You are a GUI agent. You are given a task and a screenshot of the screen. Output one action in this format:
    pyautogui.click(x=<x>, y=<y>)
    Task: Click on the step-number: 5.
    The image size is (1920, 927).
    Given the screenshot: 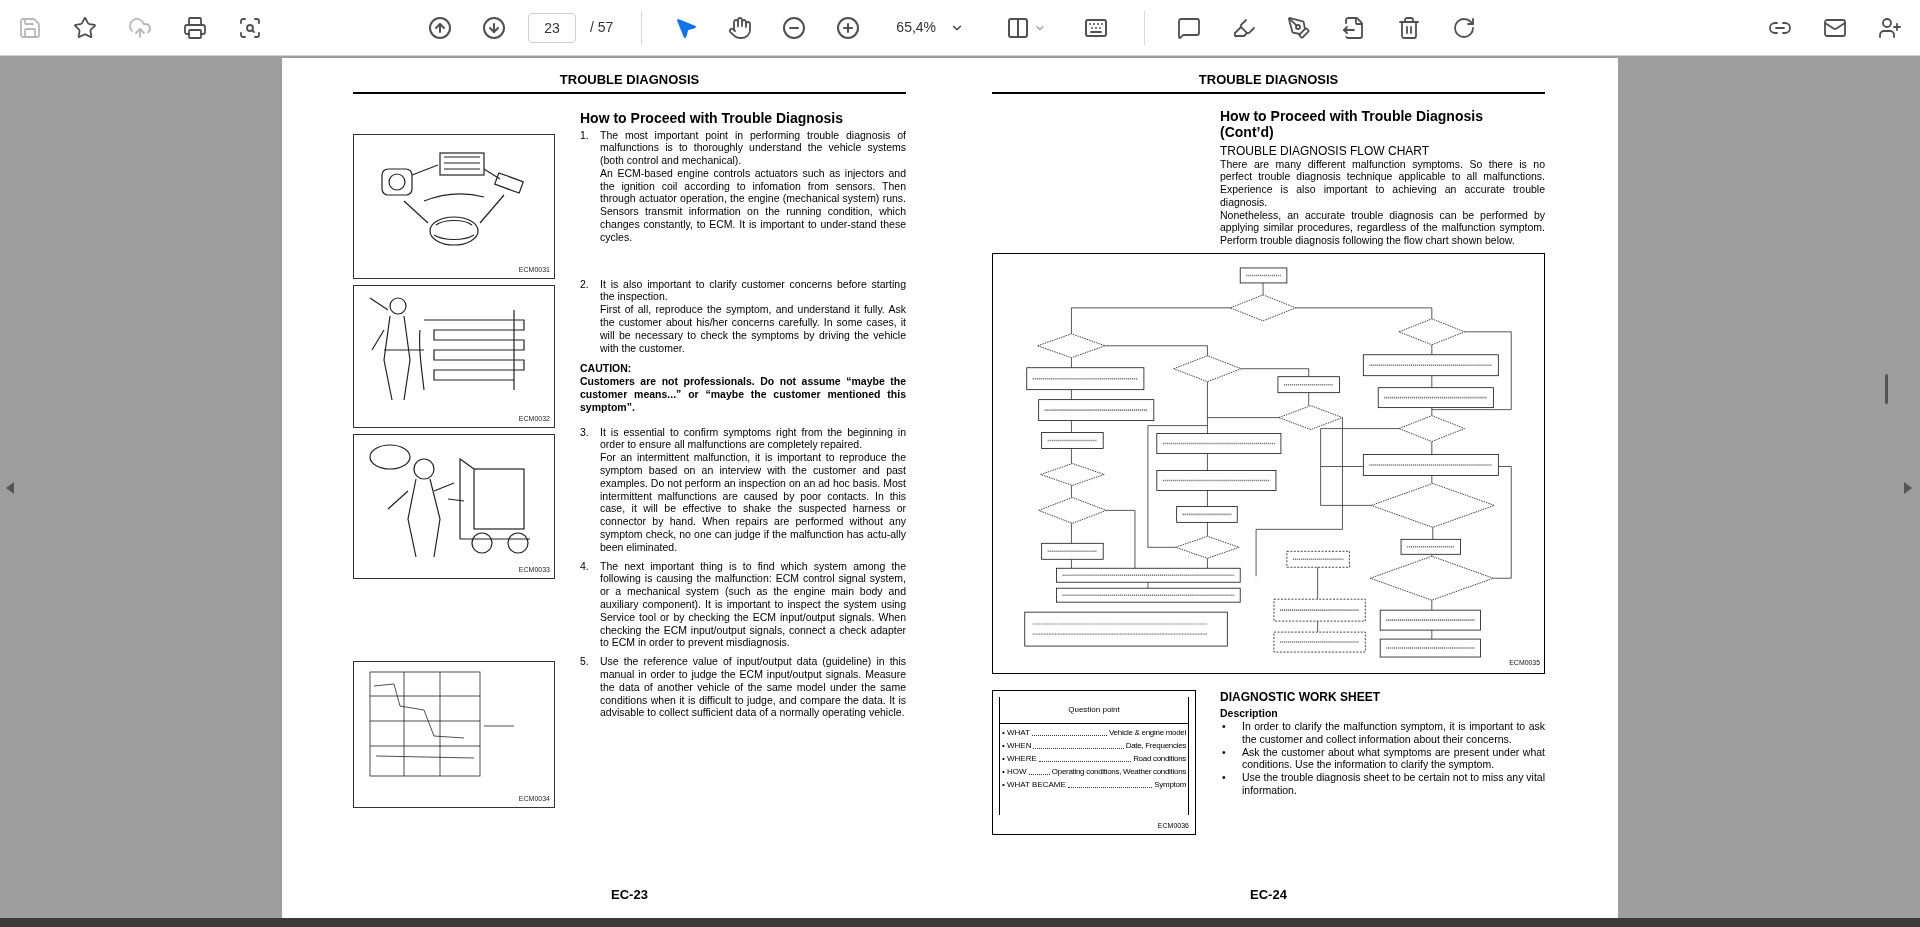 What is the action you would take?
    pyautogui.click(x=585, y=662)
    